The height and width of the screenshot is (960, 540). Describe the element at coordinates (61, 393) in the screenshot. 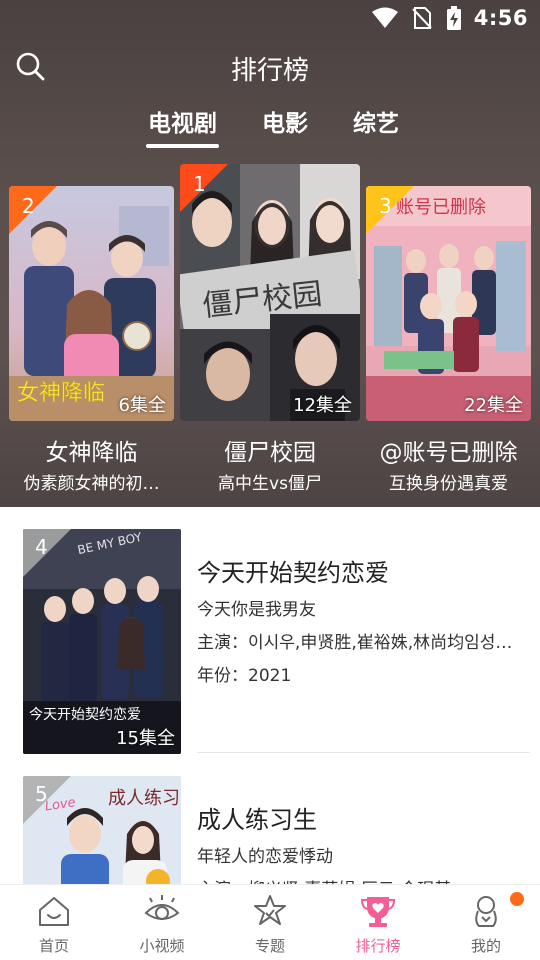

I see `poster-title-art: 女神降临` at that location.